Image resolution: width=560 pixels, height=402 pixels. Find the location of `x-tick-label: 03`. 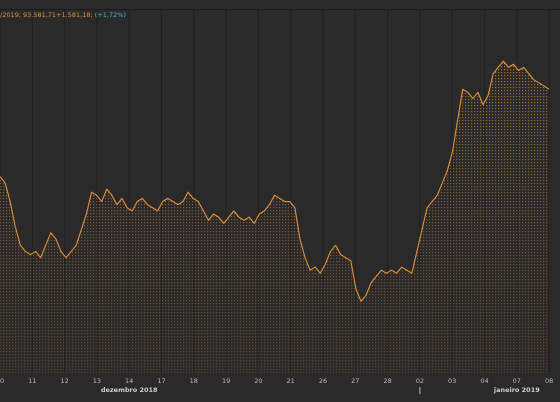

x-tick-label: 03 is located at coordinates (452, 381).